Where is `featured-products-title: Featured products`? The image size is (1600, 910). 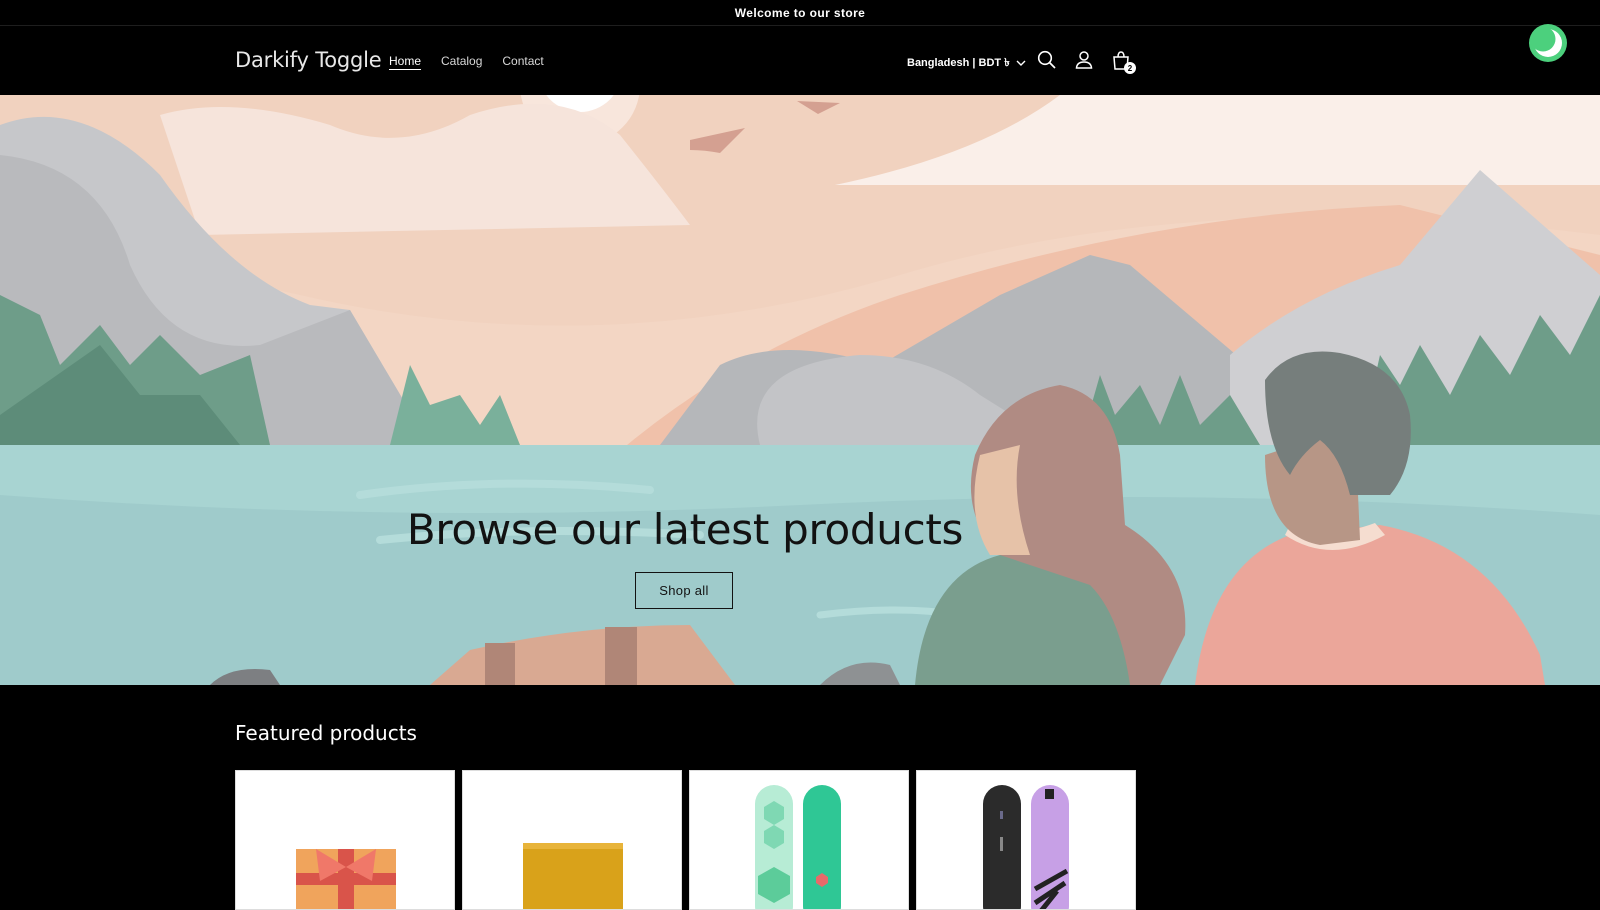 featured-products-title: Featured products is located at coordinates (326, 733).